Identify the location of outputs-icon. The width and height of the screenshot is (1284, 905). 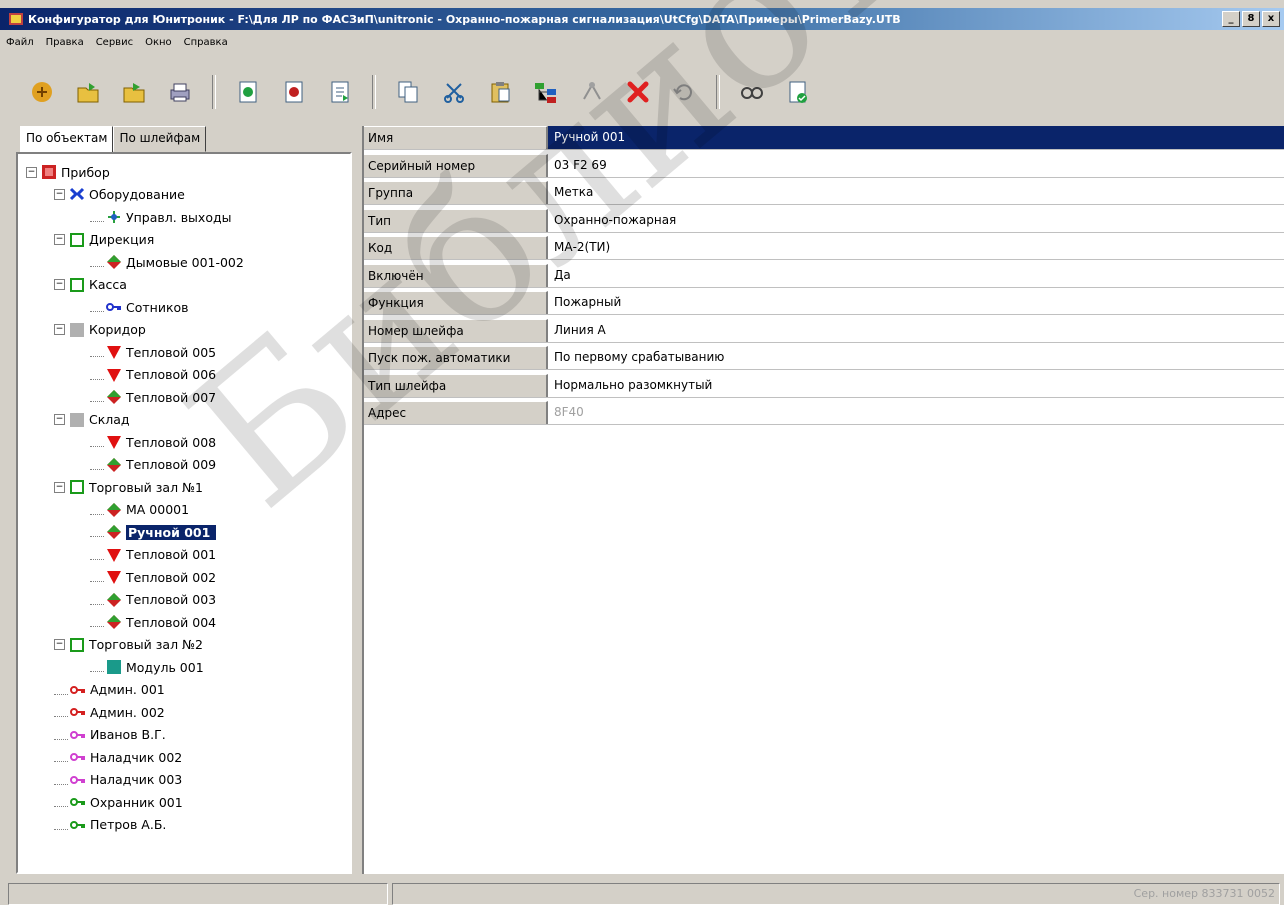
(114, 217).